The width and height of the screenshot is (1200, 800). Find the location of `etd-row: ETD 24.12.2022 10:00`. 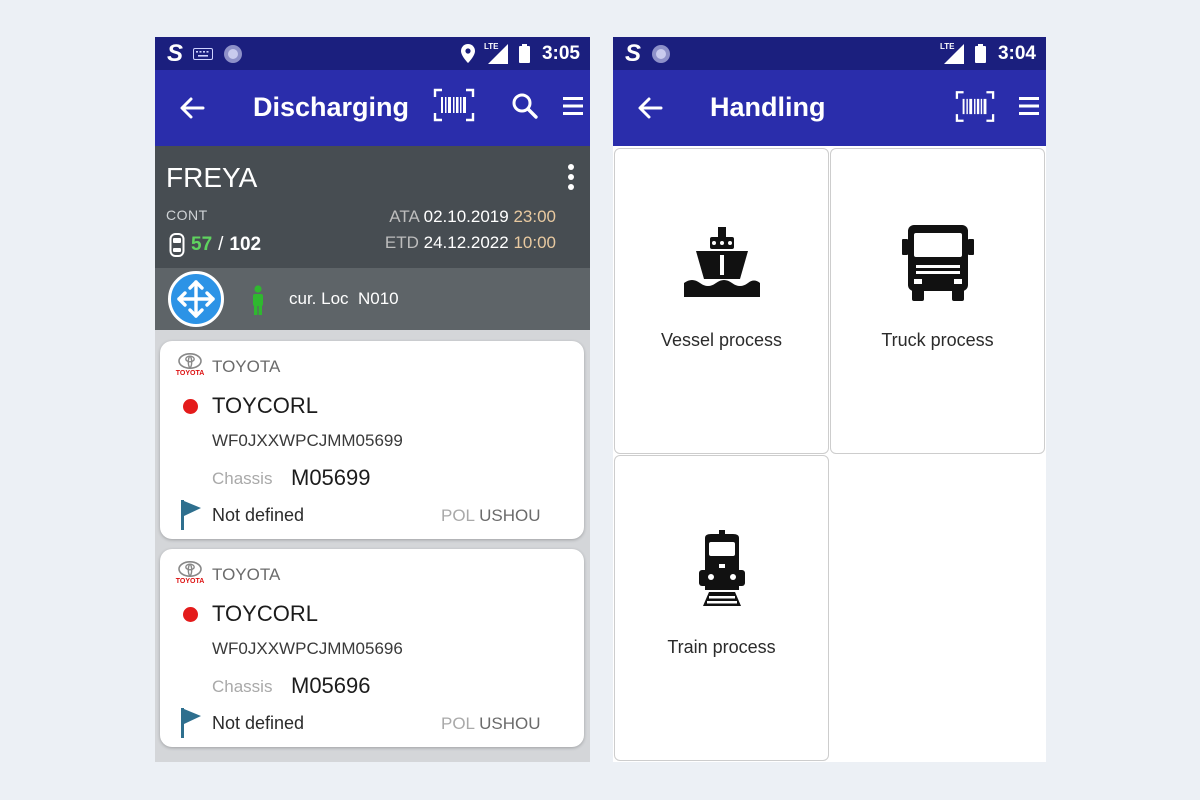

etd-row: ETD 24.12.2022 10:00 is located at coordinates (470, 243).